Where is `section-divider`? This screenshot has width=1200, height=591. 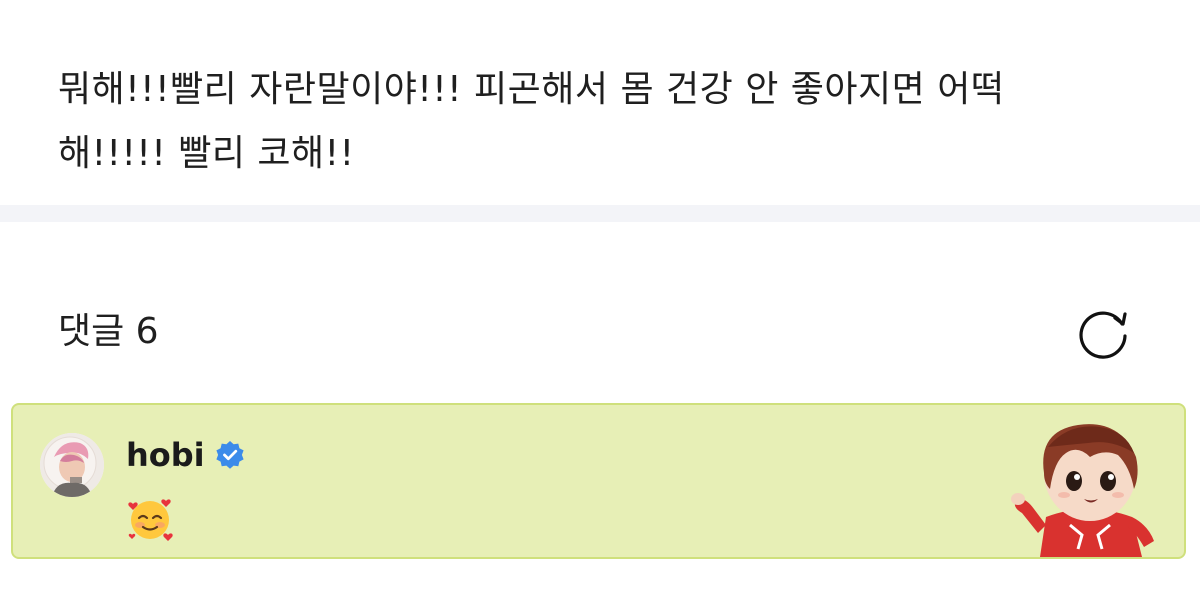 section-divider is located at coordinates (600, 213).